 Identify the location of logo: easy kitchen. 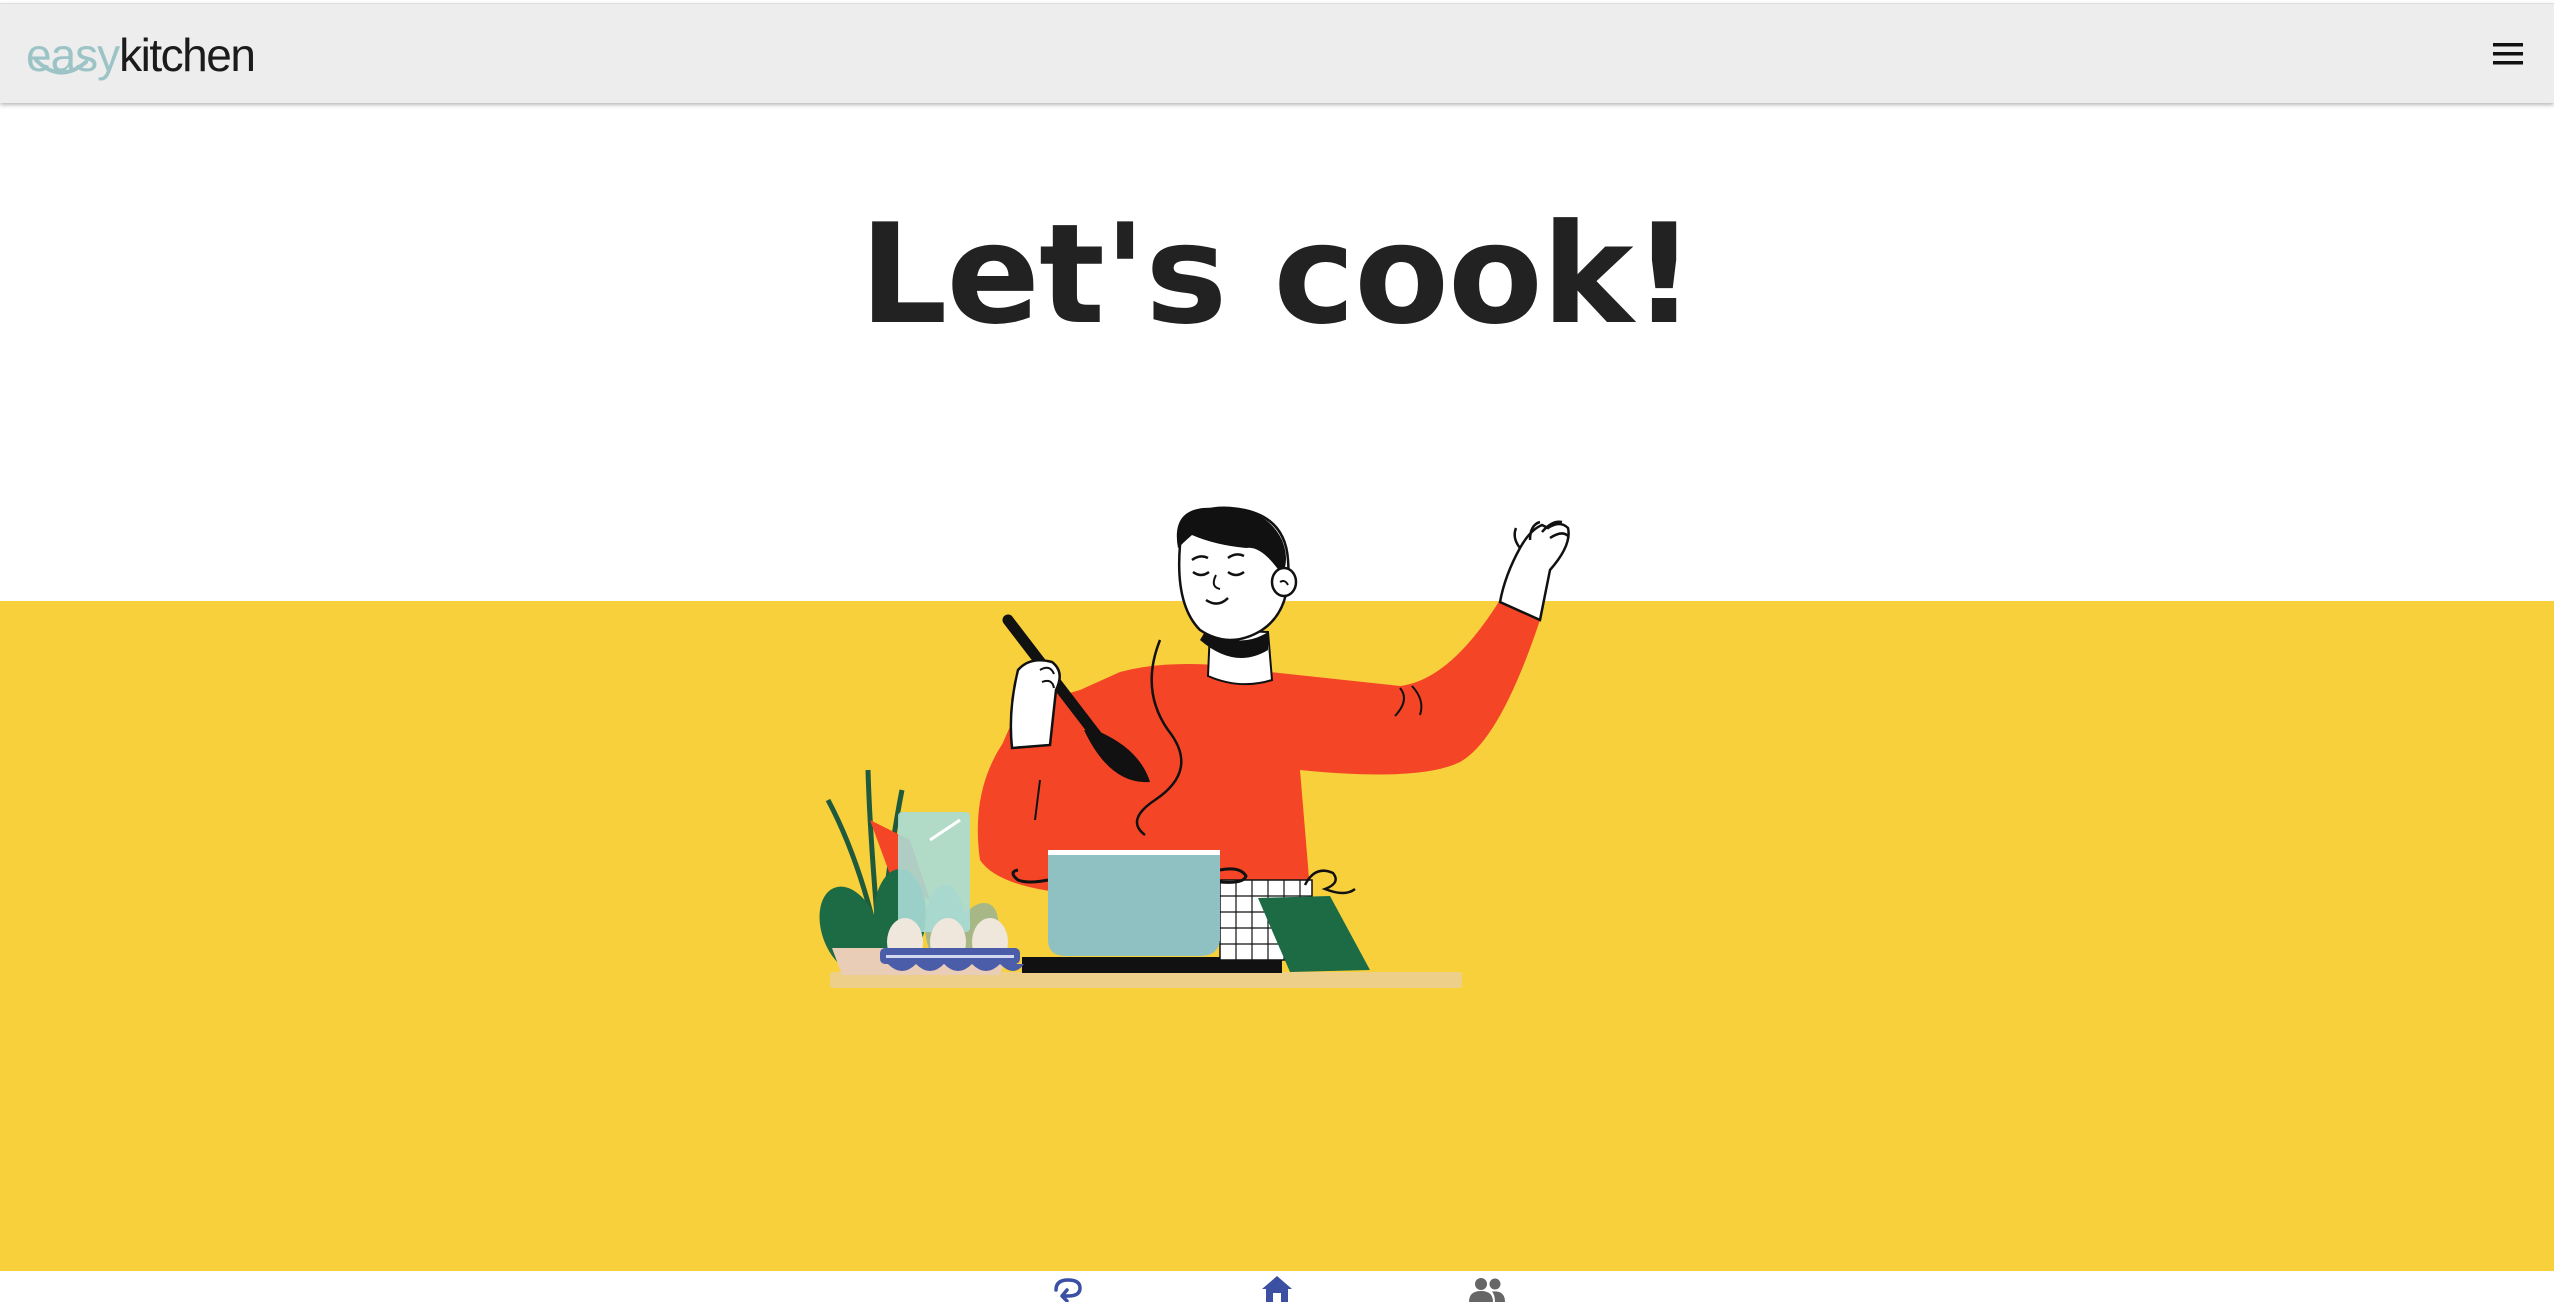
(141, 55).